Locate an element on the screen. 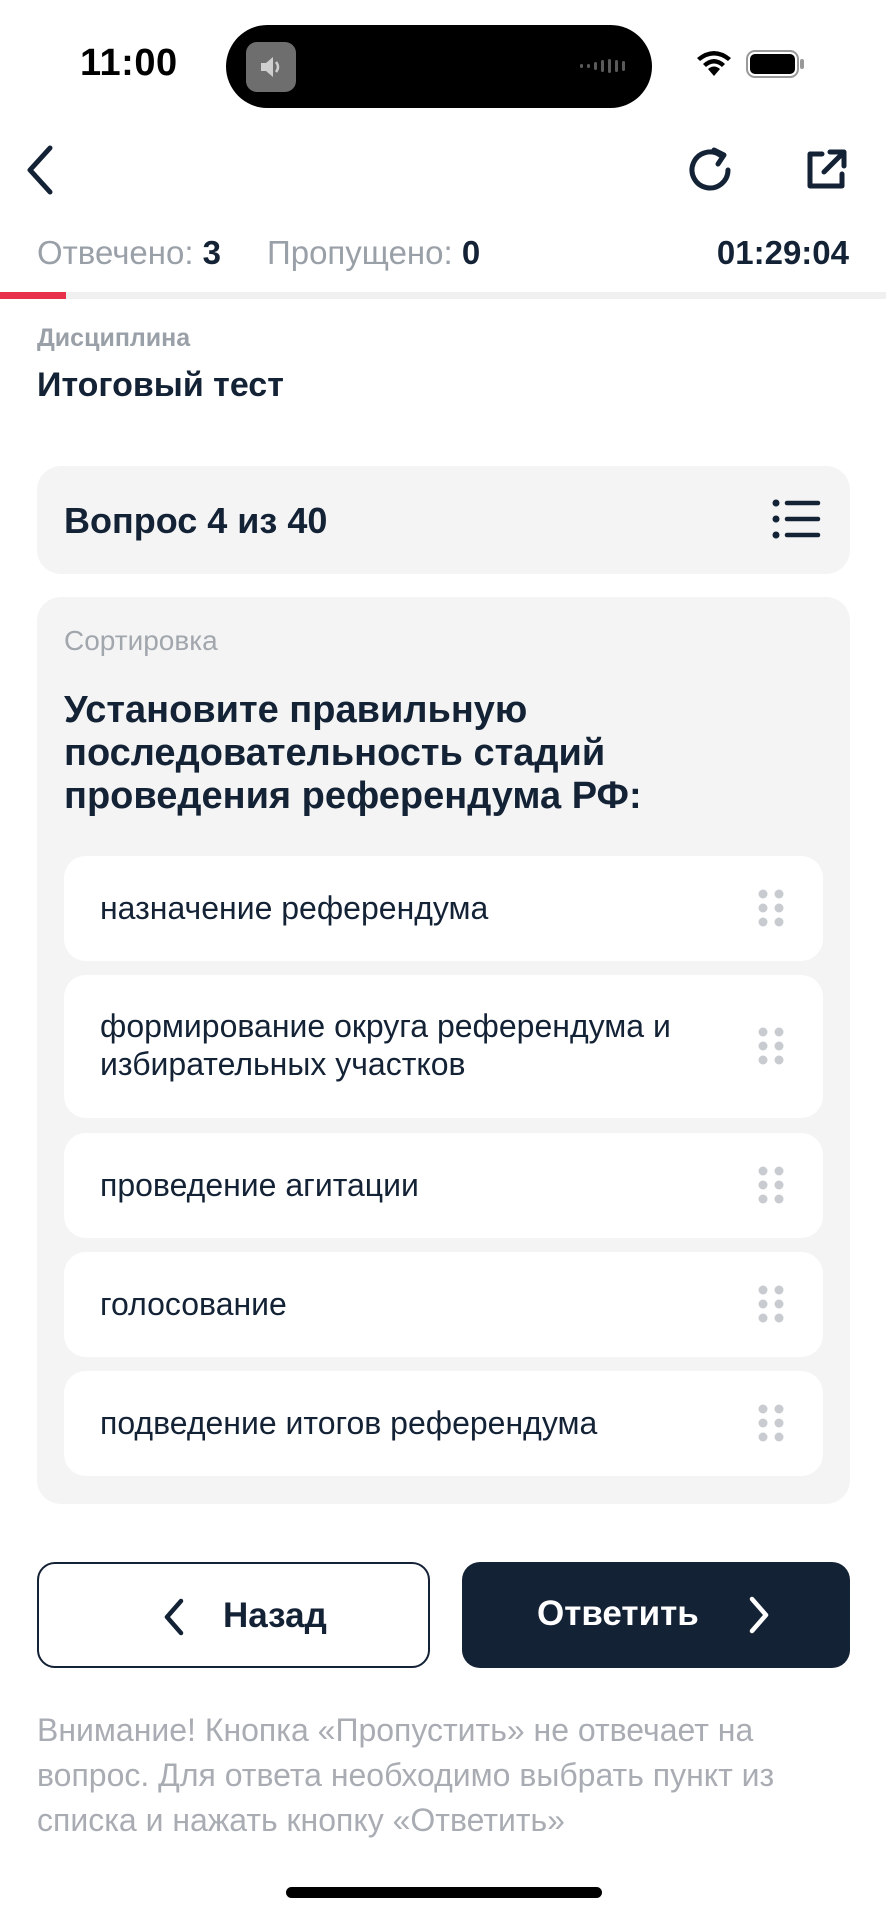  progress-fill is located at coordinates (33, 295).